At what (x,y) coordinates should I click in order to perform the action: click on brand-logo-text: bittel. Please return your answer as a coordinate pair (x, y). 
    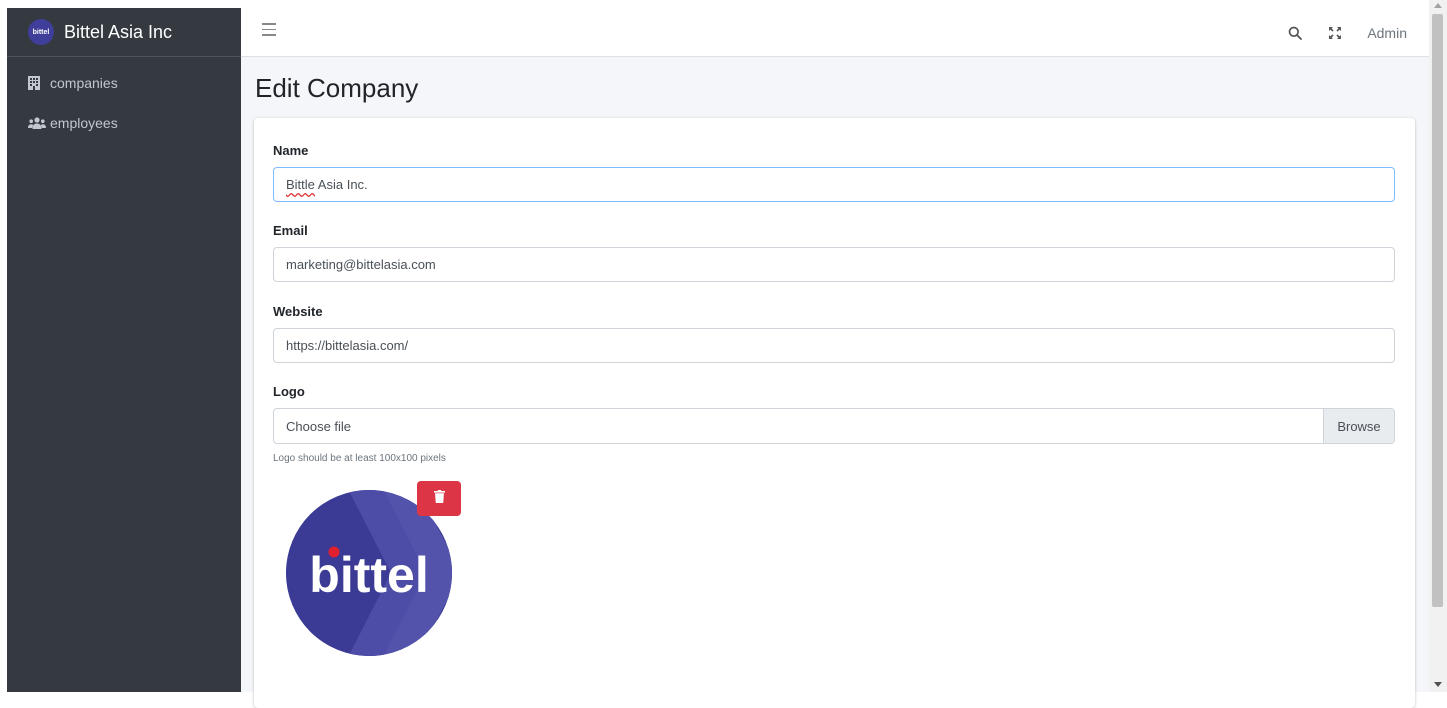
    Looking at the image, I should click on (41, 32).